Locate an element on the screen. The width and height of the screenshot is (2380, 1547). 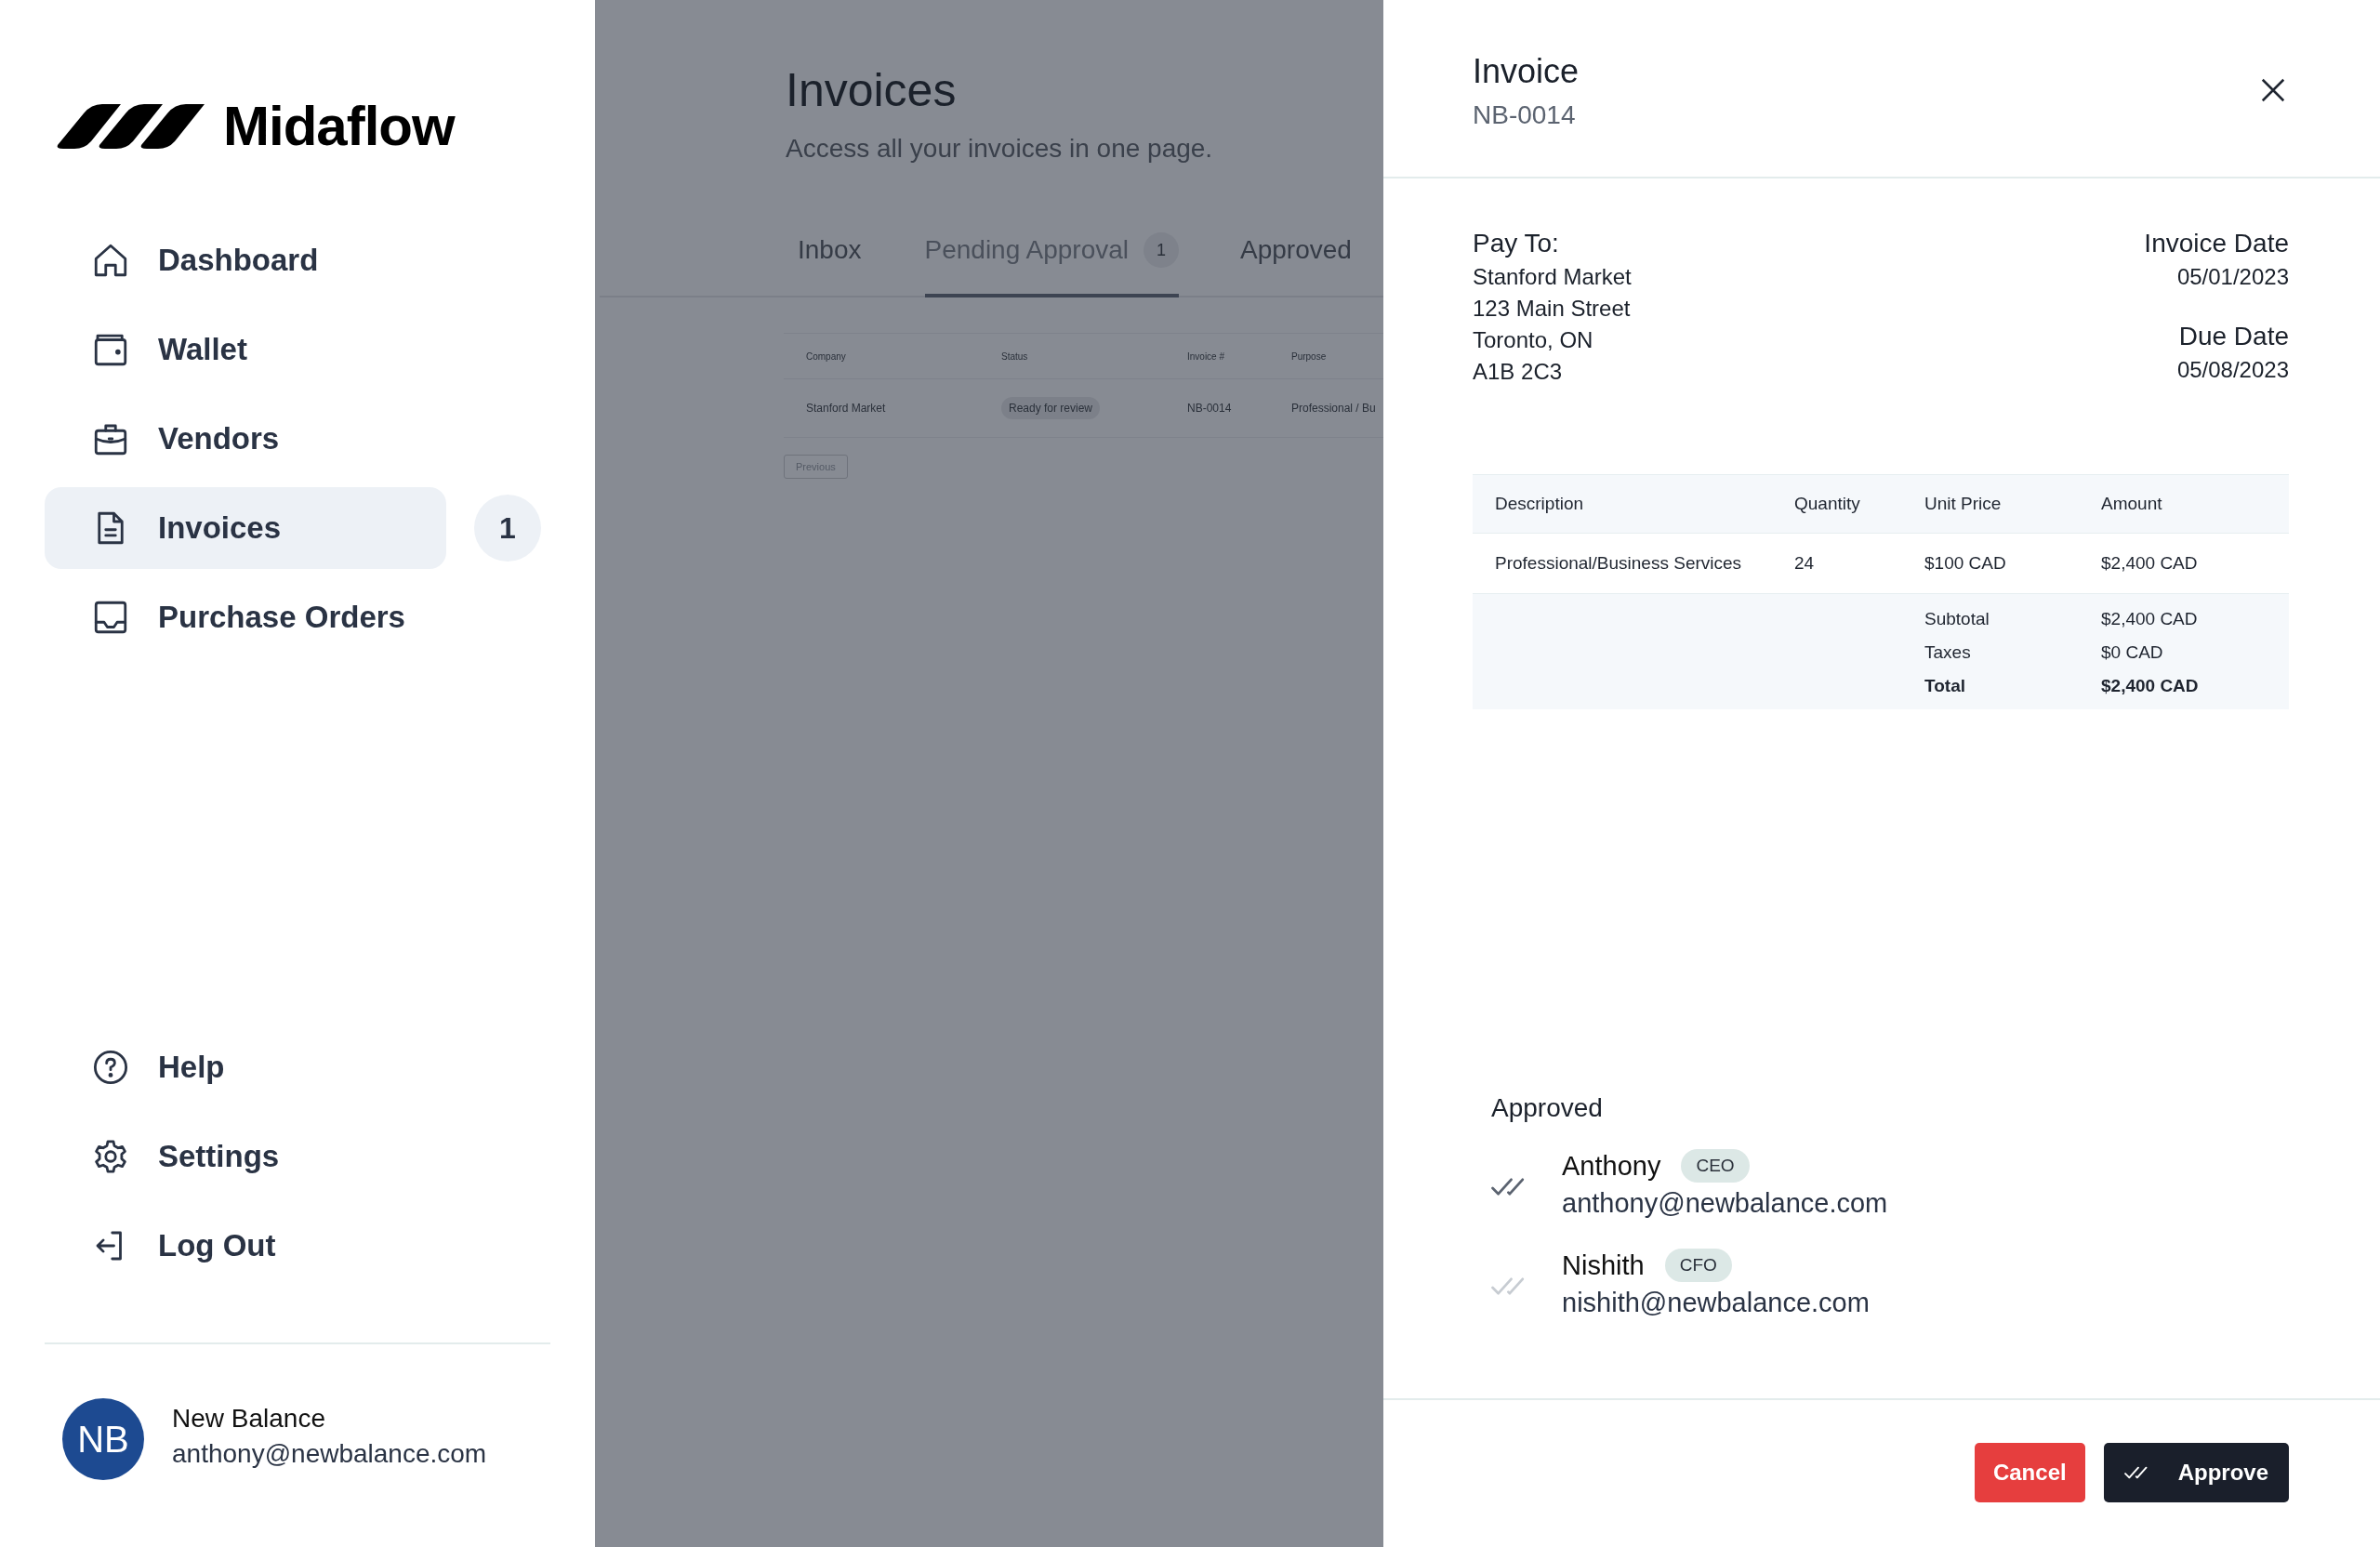
cancel-button: Cancel is located at coordinates (2029, 1472).